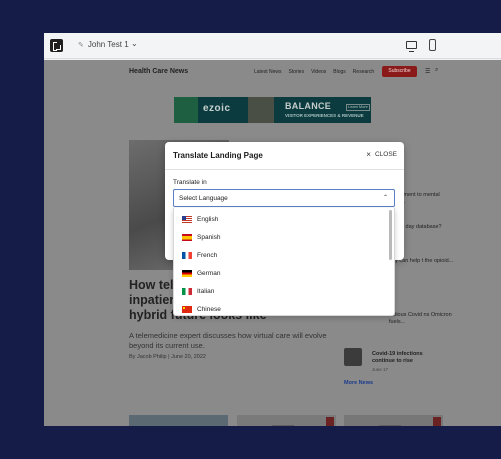 The width and height of the screenshot is (501, 459). What do you see at coordinates (427, 71) in the screenshot?
I see `menu-icon: ☰` at bounding box center [427, 71].